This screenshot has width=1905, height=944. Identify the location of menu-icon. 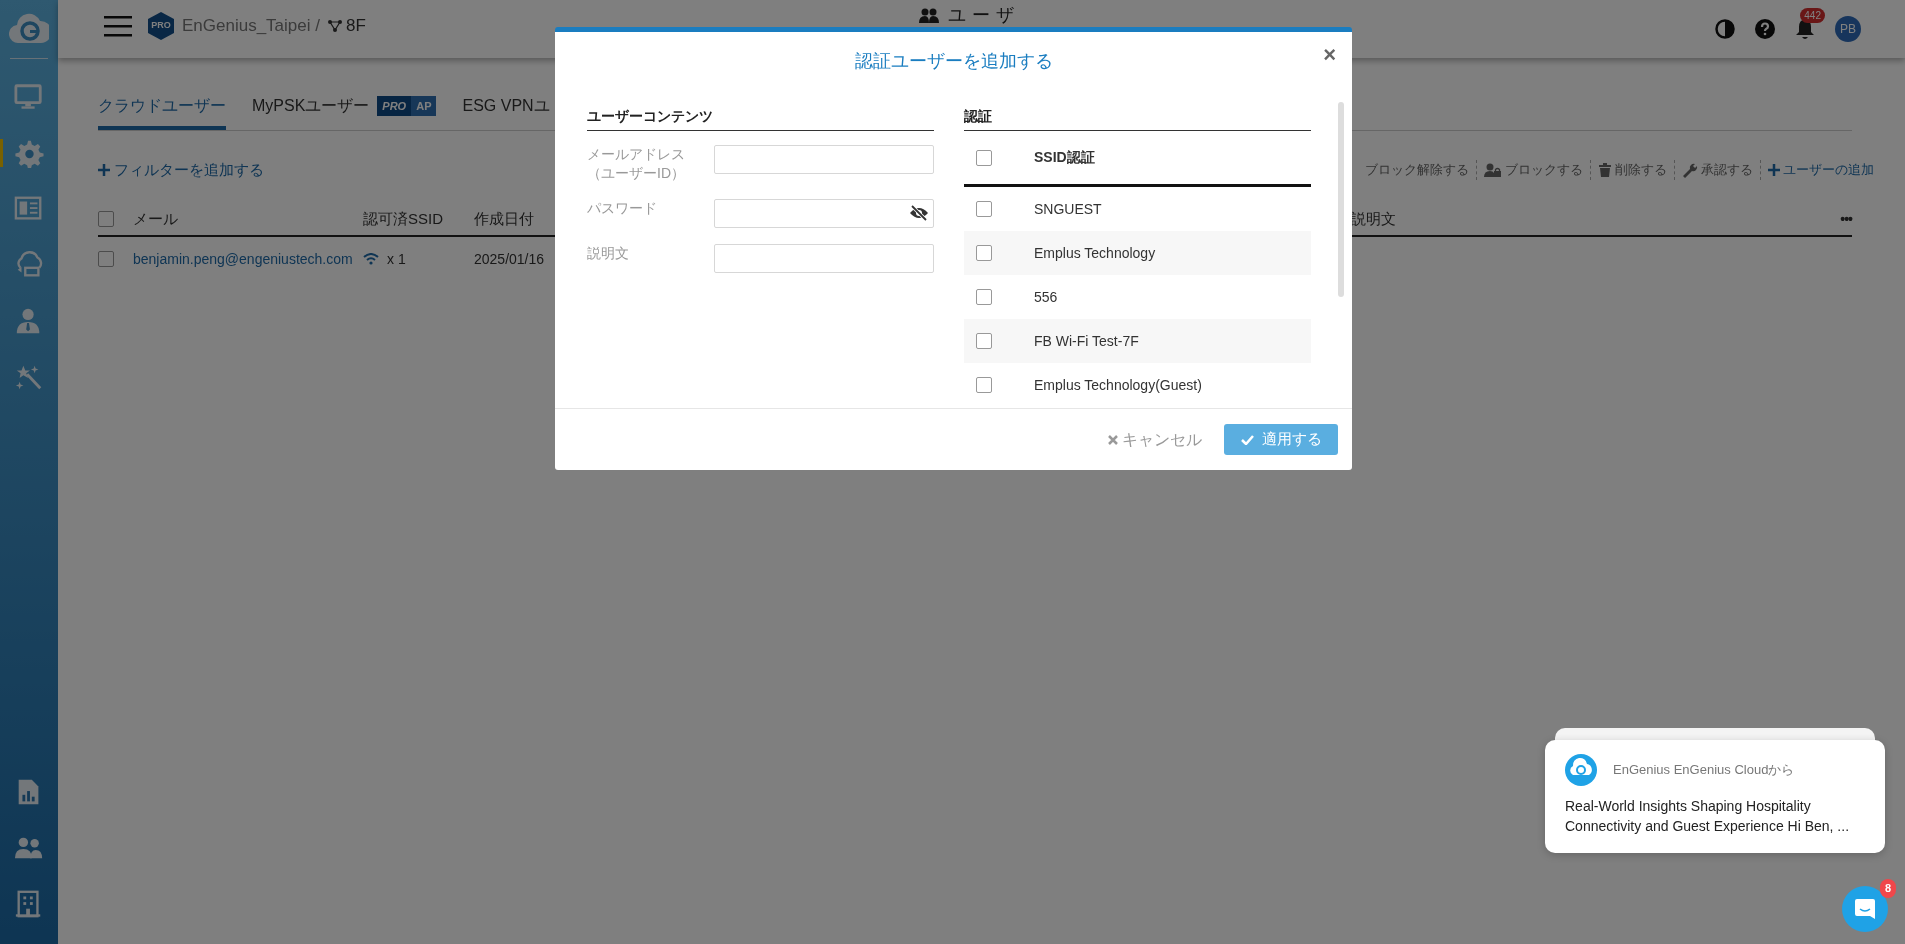
(118, 26).